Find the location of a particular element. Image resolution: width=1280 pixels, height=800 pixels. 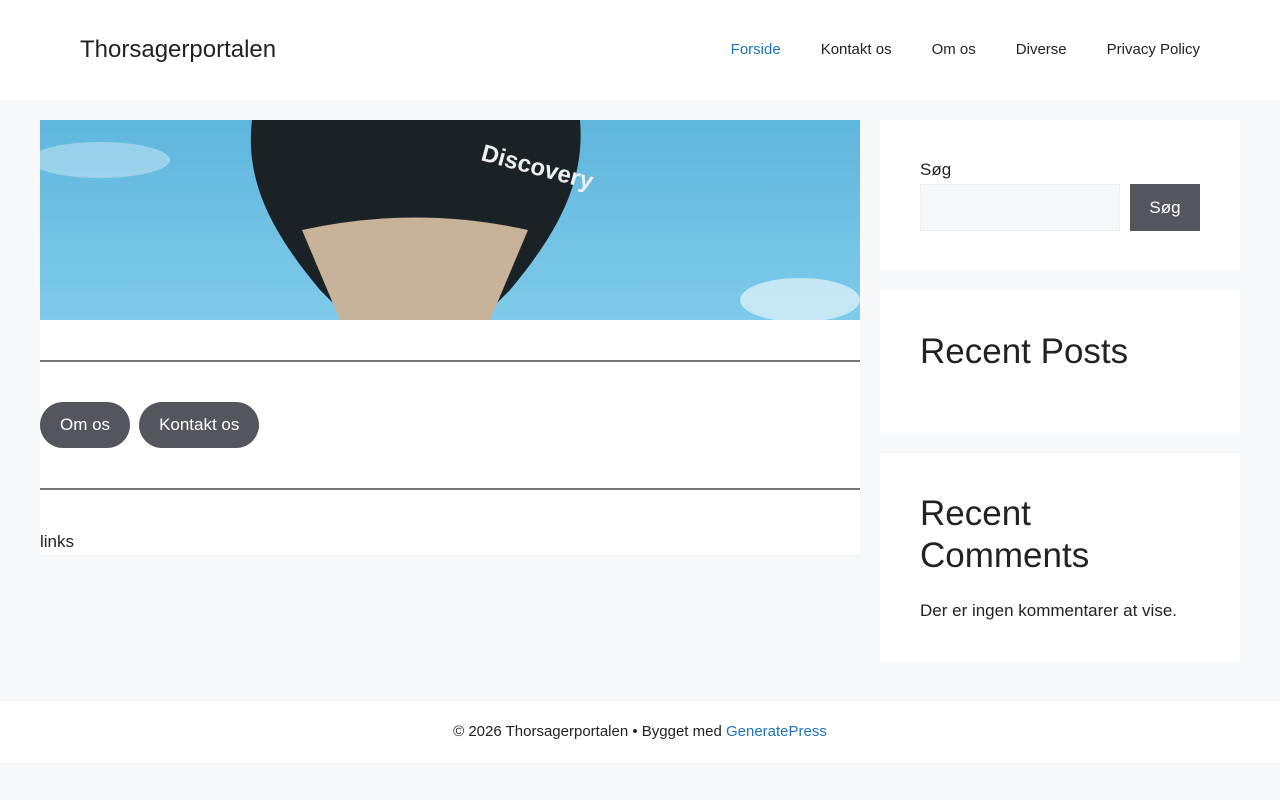

kontakt-os-button: Kontakt os is located at coordinates (199, 425).